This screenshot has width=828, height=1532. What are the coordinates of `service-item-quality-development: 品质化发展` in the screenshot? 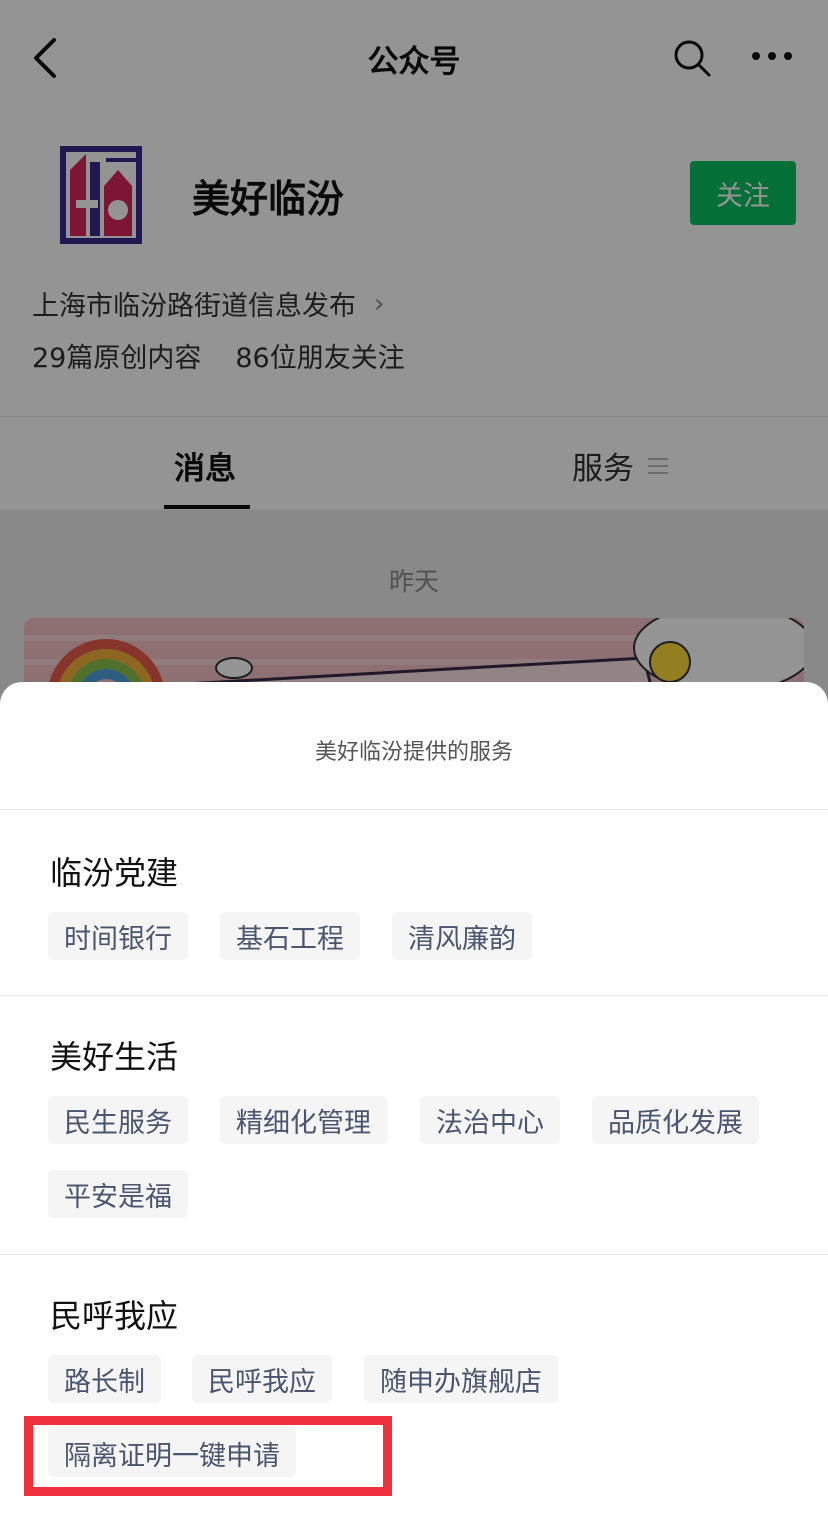 It's located at (675, 1120).